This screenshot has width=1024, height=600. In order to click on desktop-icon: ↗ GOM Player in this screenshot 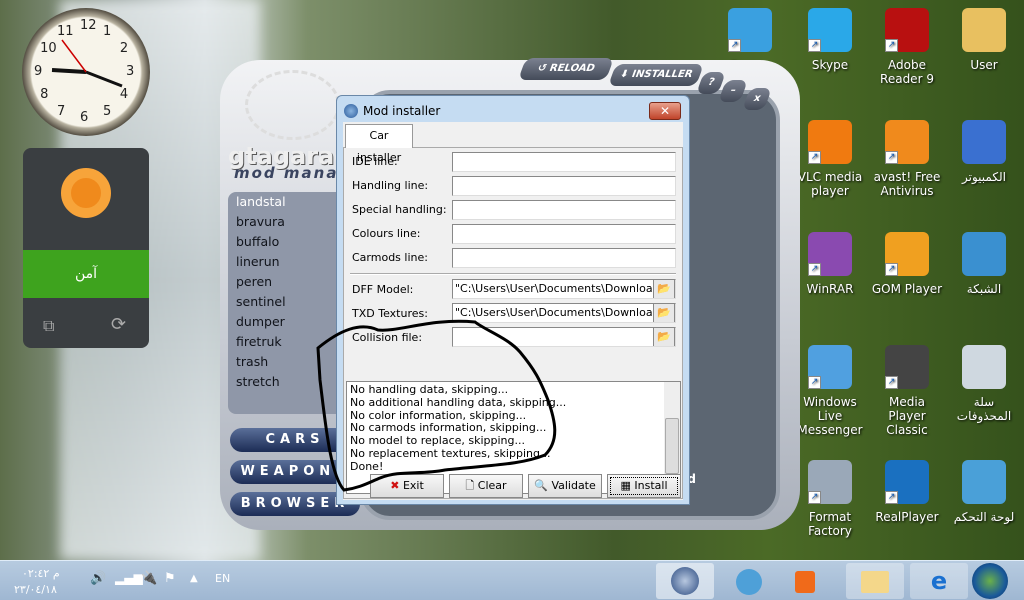, I will do `click(907, 264)`.